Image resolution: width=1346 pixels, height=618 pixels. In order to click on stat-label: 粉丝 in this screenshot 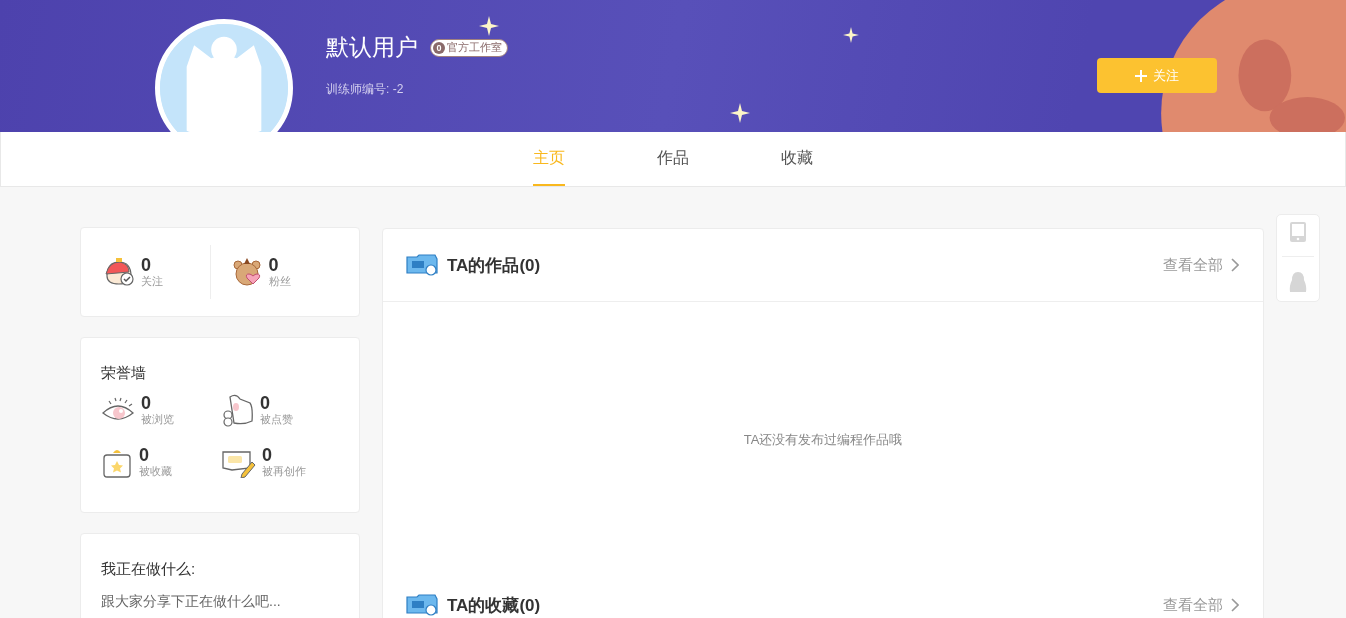, I will do `click(279, 281)`.